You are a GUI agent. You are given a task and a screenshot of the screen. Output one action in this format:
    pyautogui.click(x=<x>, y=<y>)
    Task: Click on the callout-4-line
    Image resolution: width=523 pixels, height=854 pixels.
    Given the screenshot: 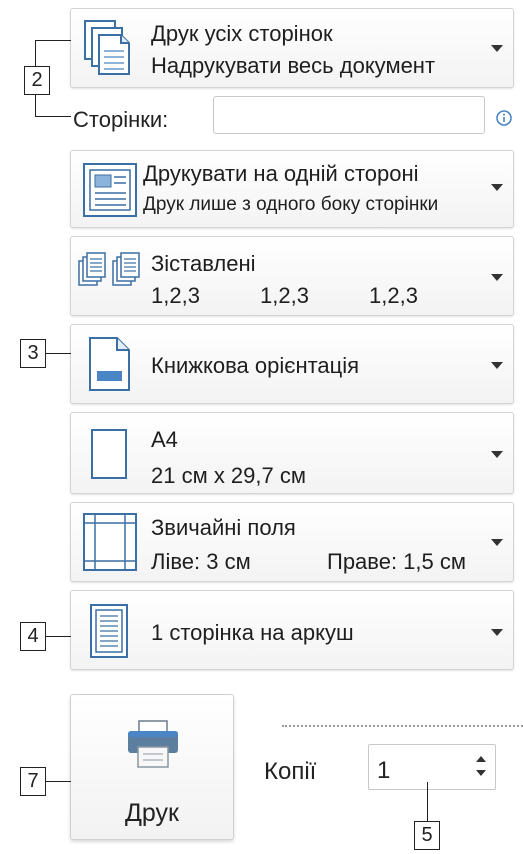 What is the action you would take?
    pyautogui.click(x=58, y=636)
    